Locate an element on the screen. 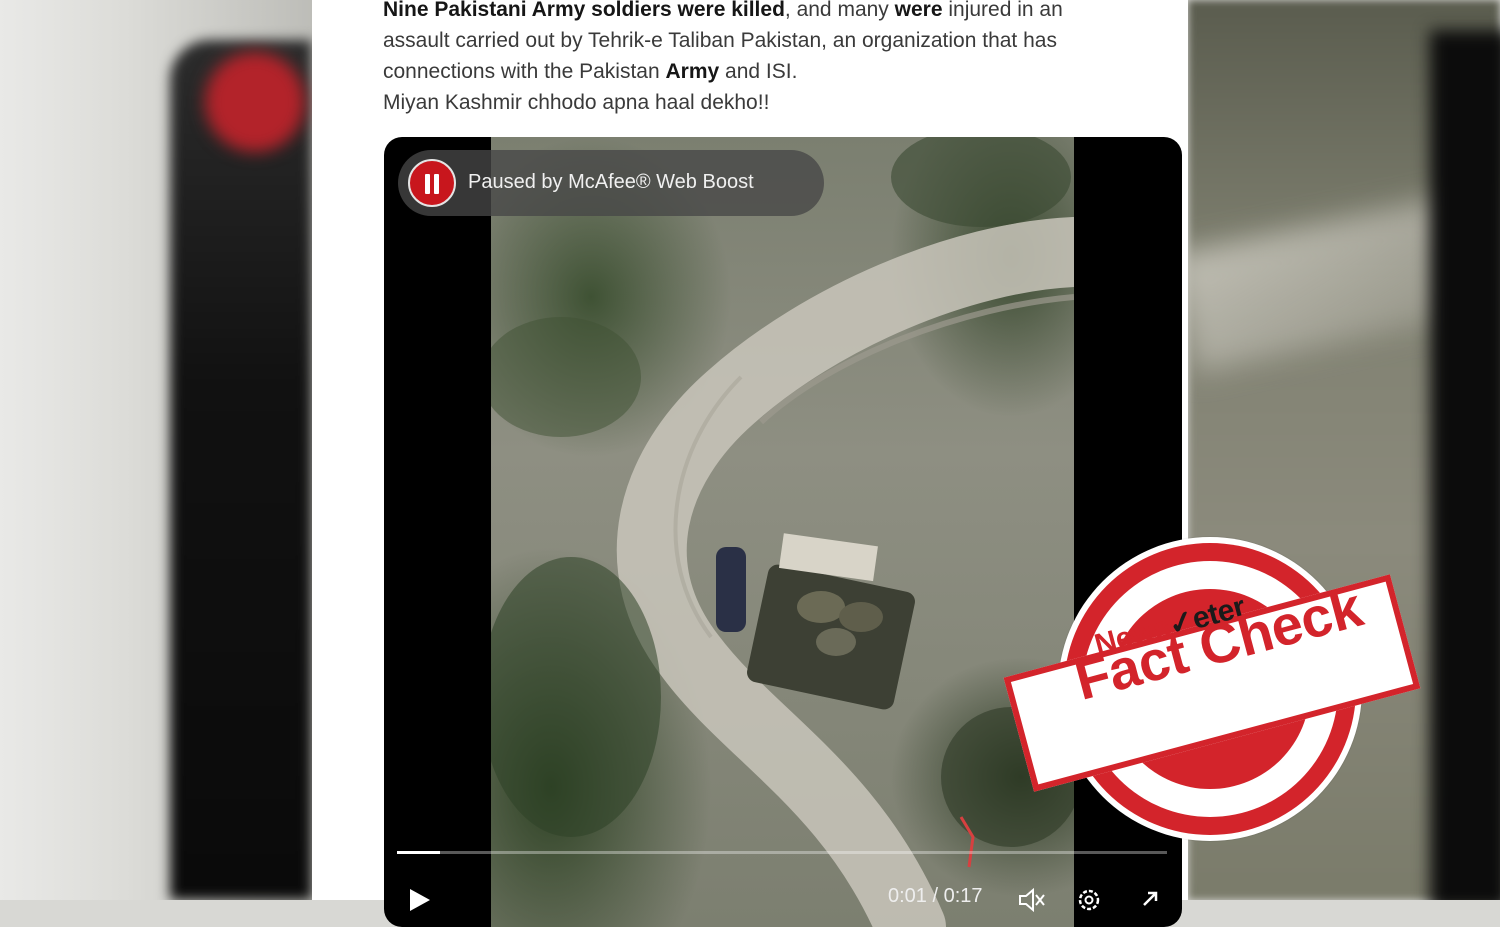 The image size is (1500, 927). mcafee-paused-banner: Paused by McAfee® Web Boost is located at coordinates (611, 183).